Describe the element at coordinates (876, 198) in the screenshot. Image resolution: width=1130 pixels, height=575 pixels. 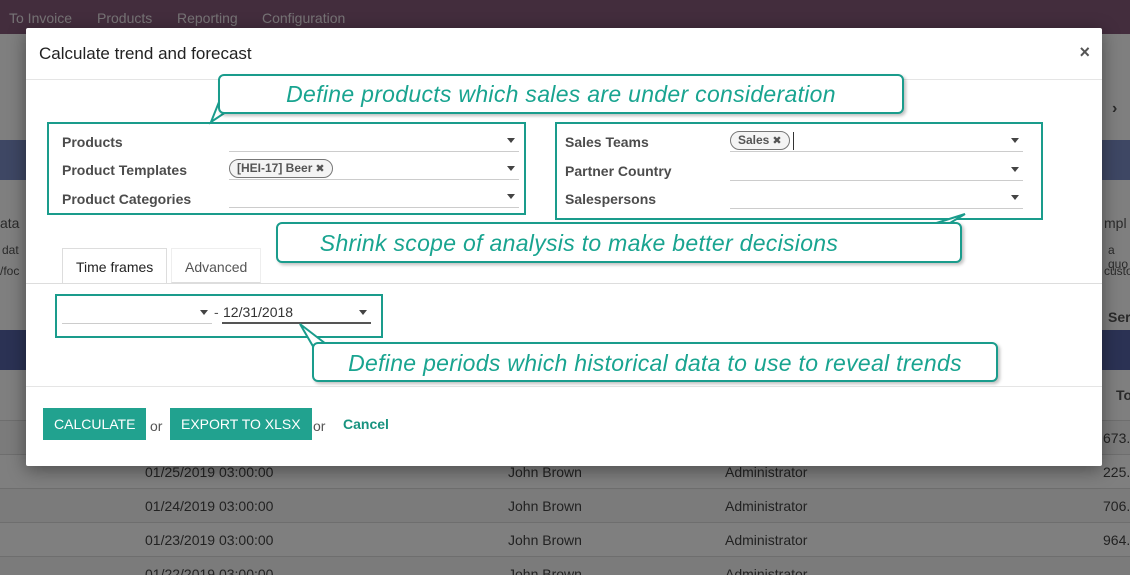
I see `salespersons-field` at that location.